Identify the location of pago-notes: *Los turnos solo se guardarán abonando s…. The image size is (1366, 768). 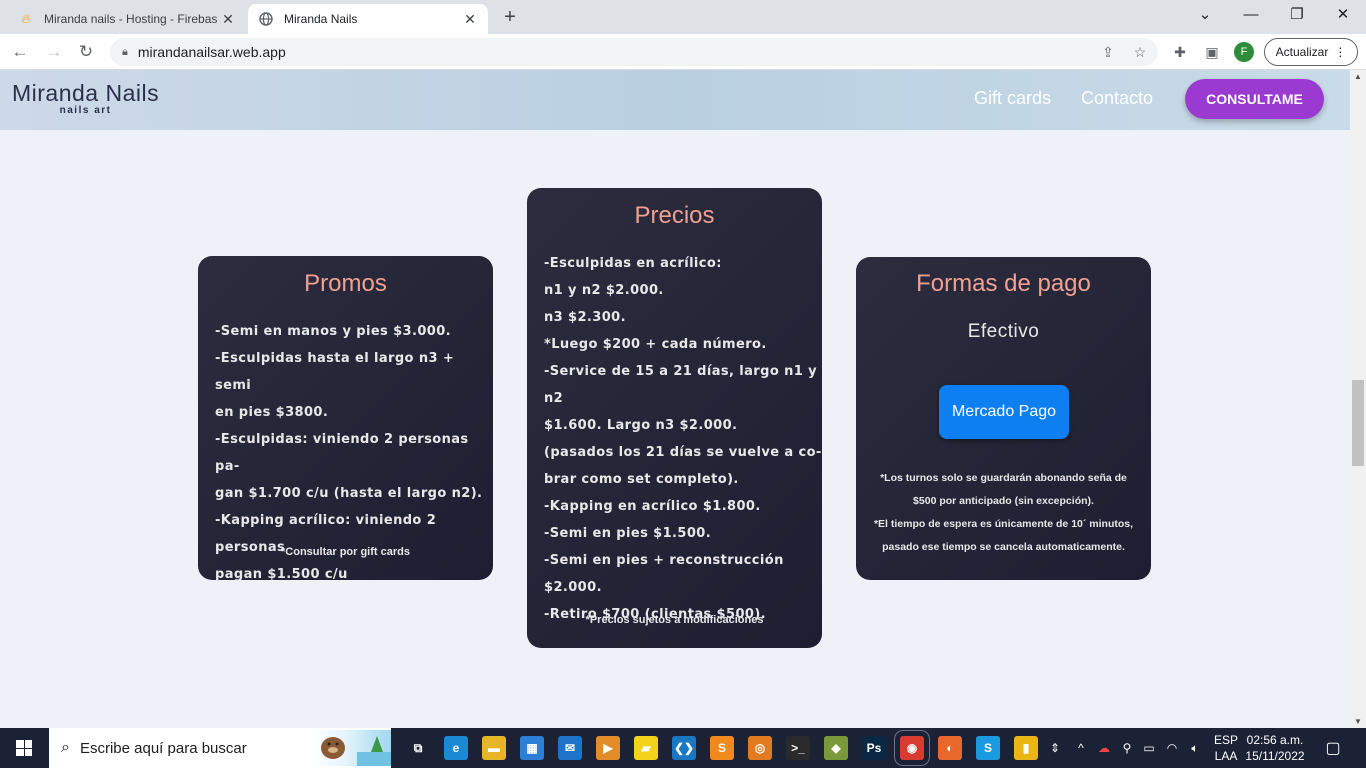
(1003, 513).